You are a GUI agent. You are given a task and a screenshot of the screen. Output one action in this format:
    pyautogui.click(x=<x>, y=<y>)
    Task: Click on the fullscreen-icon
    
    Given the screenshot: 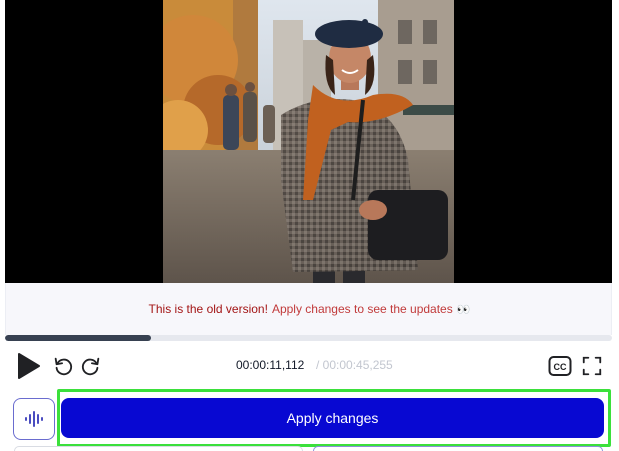 What is the action you would take?
    pyautogui.click(x=592, y=366)
    